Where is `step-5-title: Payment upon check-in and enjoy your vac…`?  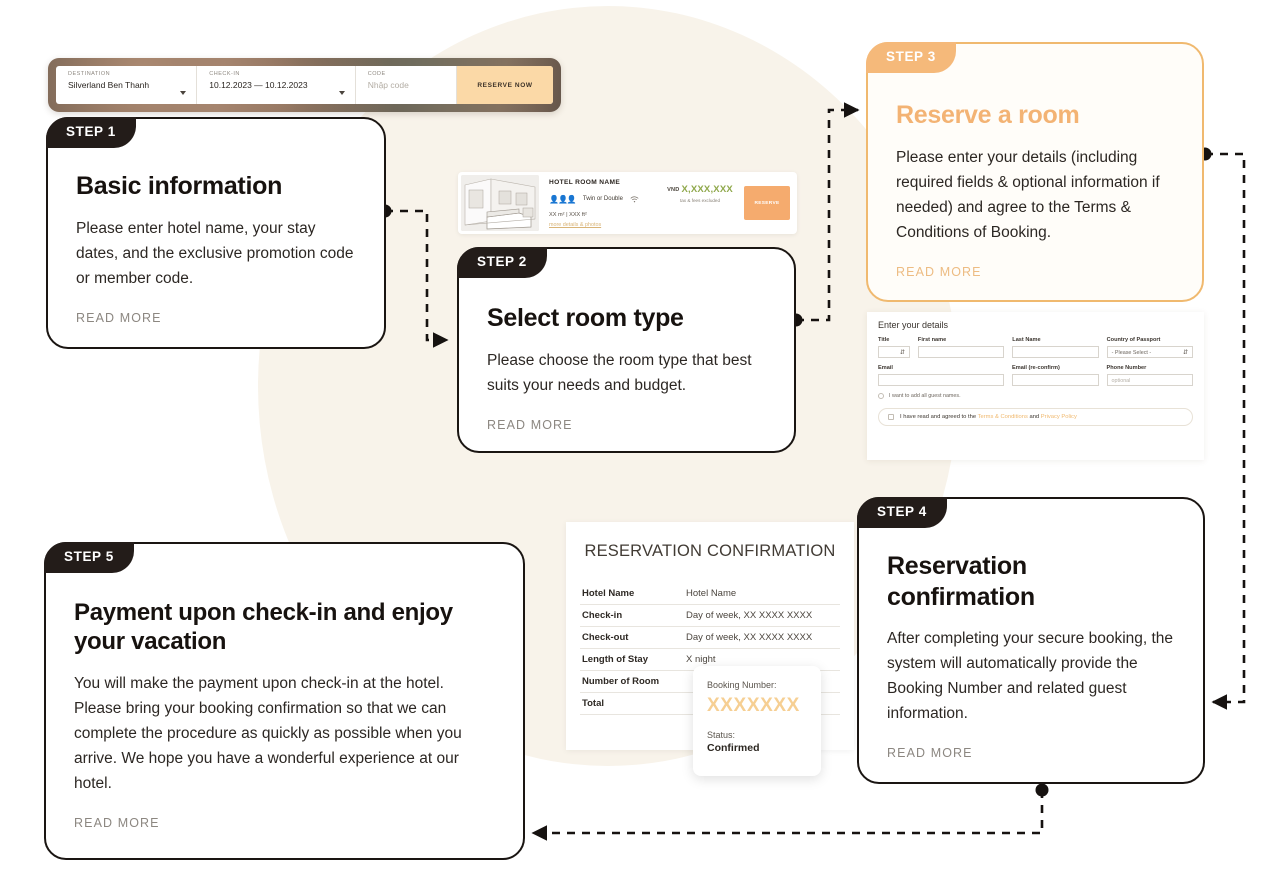 step-5-title: Payment upon check-in and enjoy your vac… is located at coordinates (263, 627).